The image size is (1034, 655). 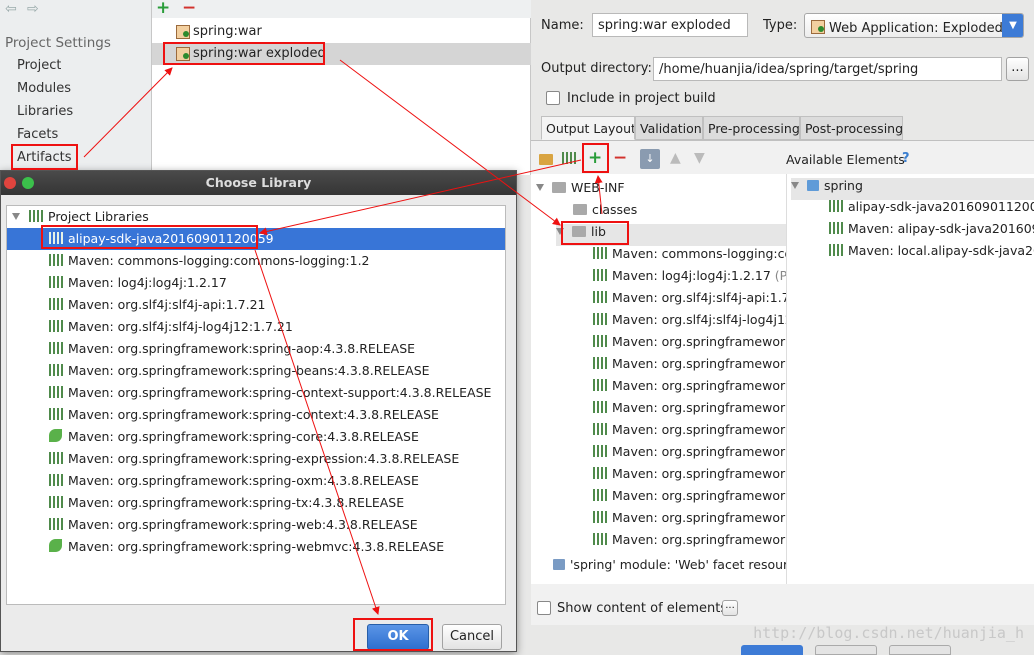 I want to click on tree-node-facet-resource: 'spring' module: 'Web' facet resource, so click(x=677, y=568).